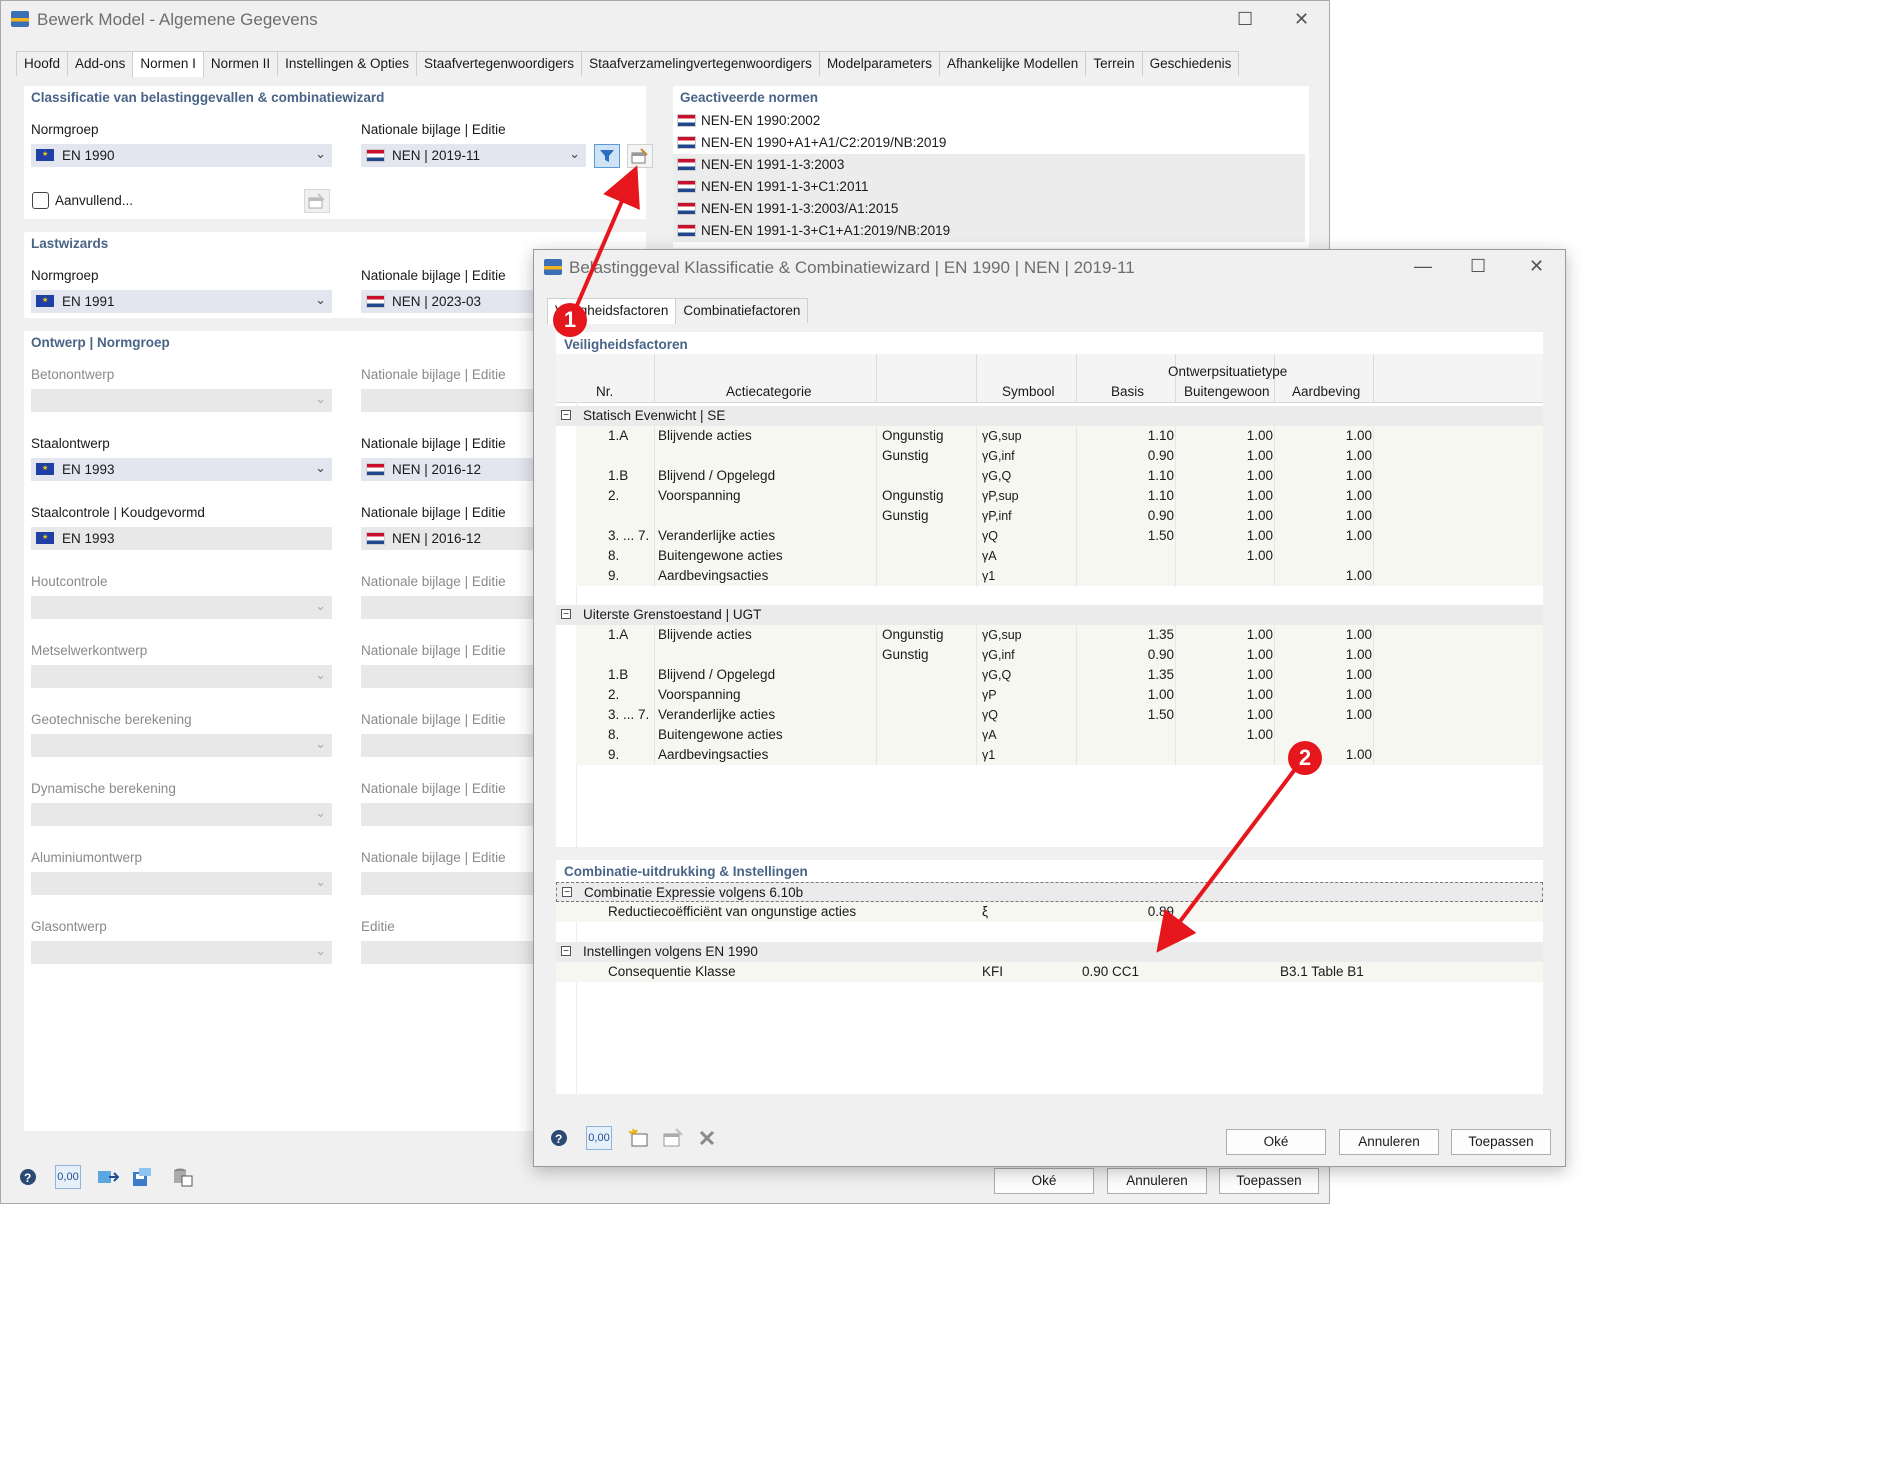  I want to click on edit-button, so click(673, 1138).